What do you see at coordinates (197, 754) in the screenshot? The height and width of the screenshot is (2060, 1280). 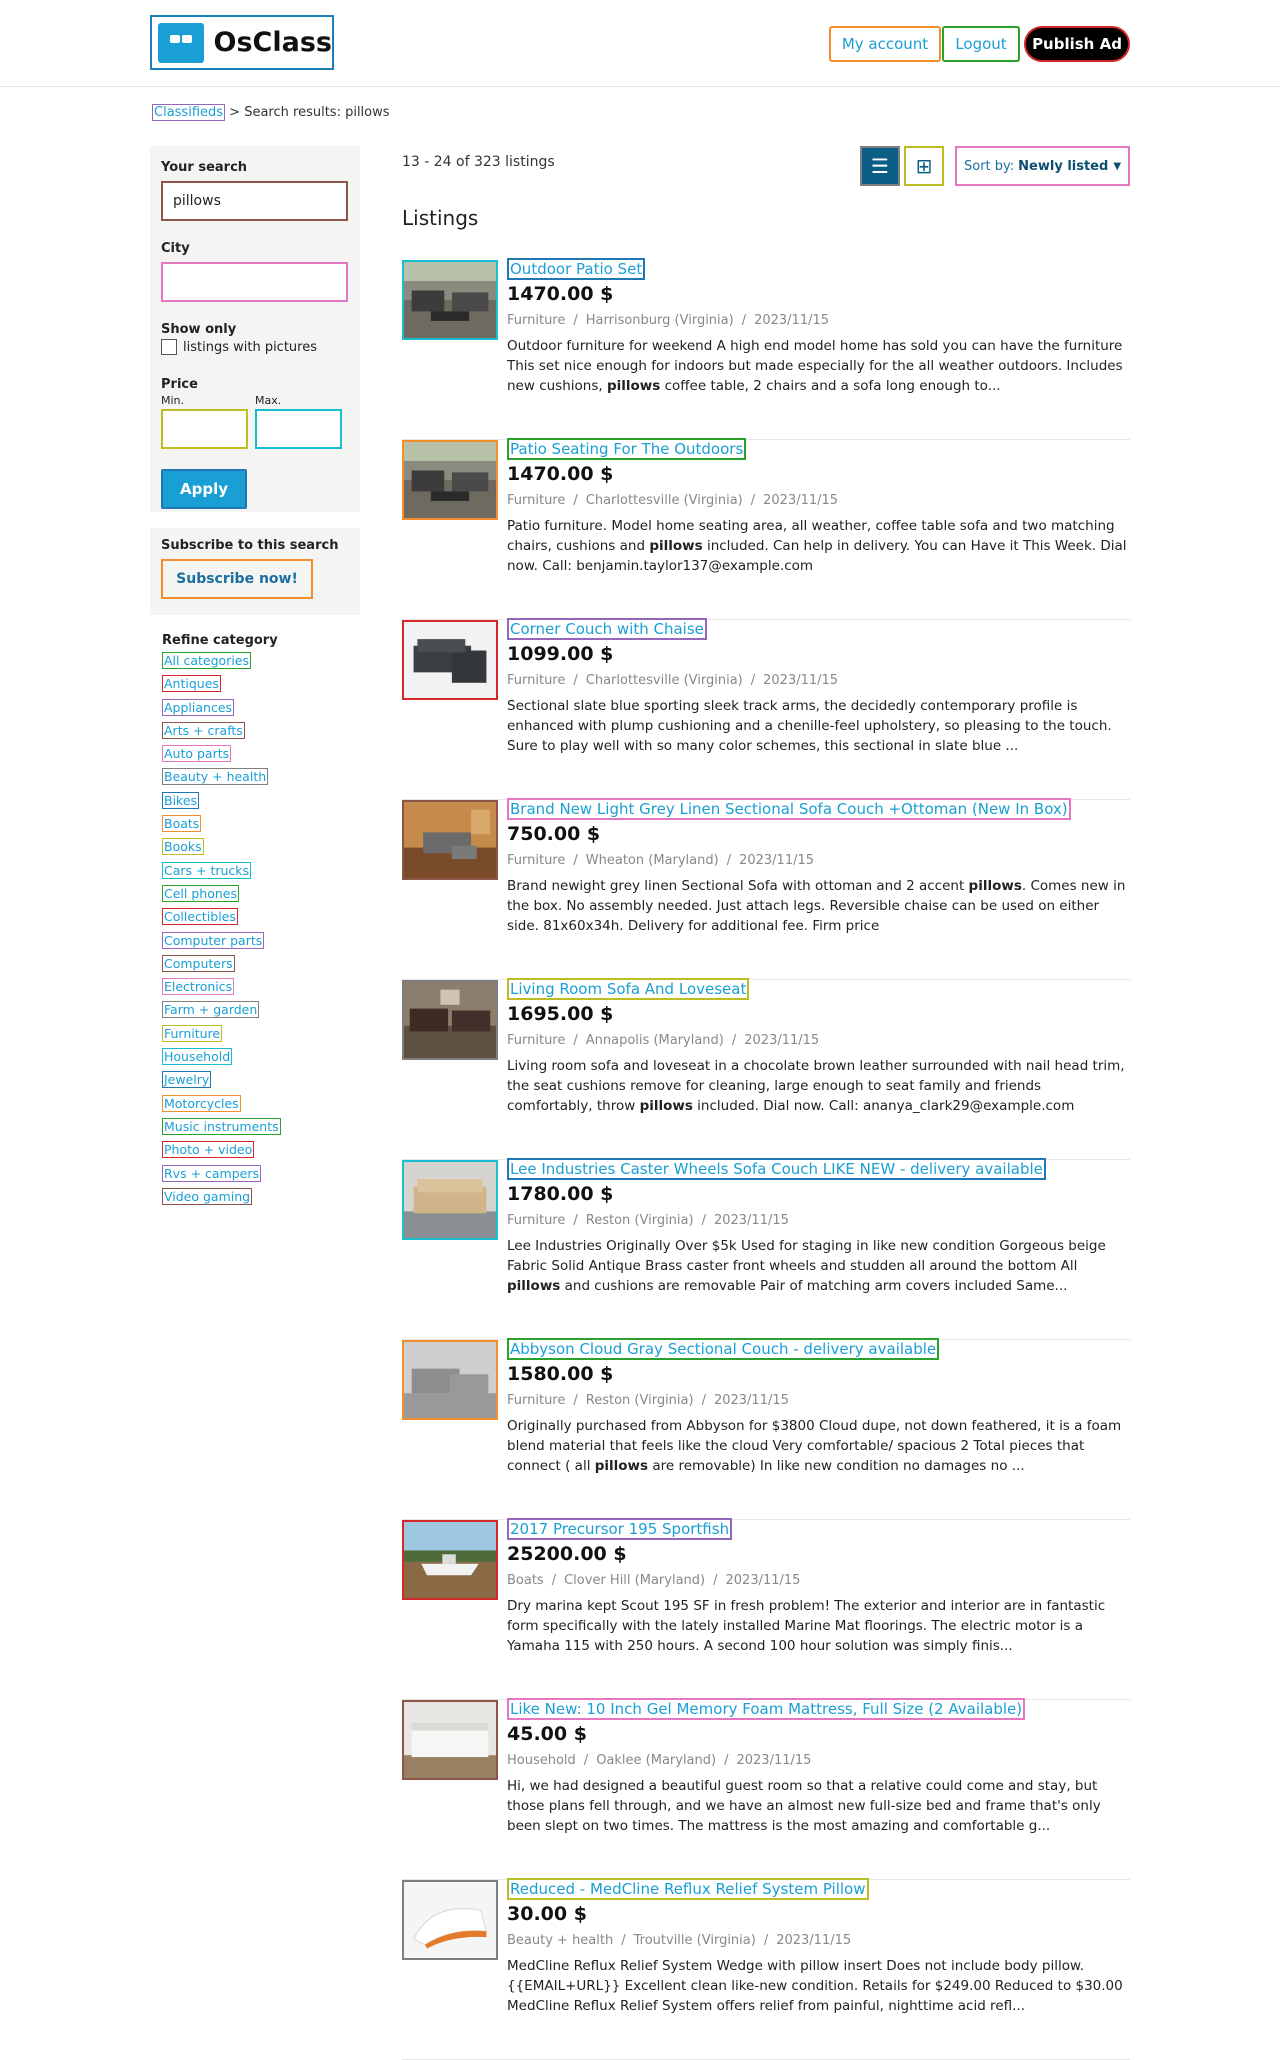 I see `category-link: Auto parts` at bounding box center [197, 754].